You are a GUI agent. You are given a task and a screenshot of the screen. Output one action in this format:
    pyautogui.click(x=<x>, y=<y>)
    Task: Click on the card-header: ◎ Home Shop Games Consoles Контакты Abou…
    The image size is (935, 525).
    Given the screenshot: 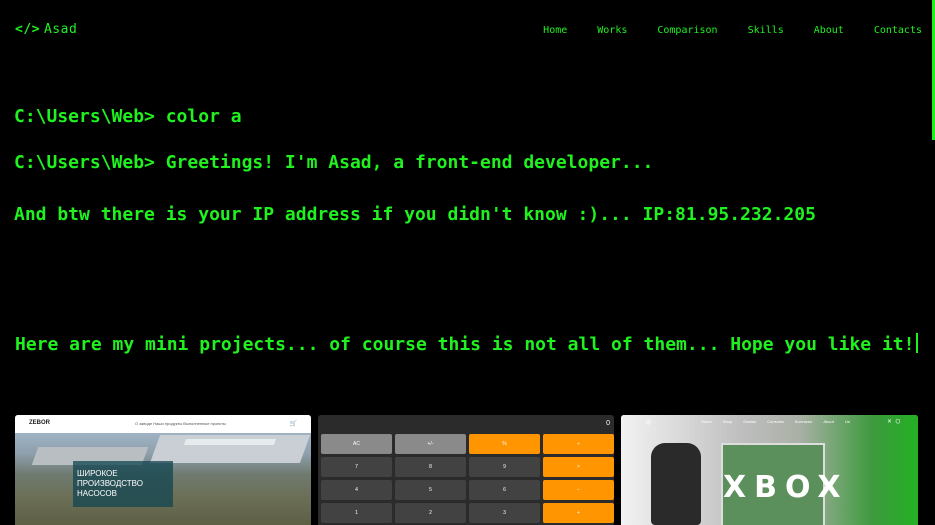 What is the action you would take?
    pyautogui.click(x=769, y=422)
    